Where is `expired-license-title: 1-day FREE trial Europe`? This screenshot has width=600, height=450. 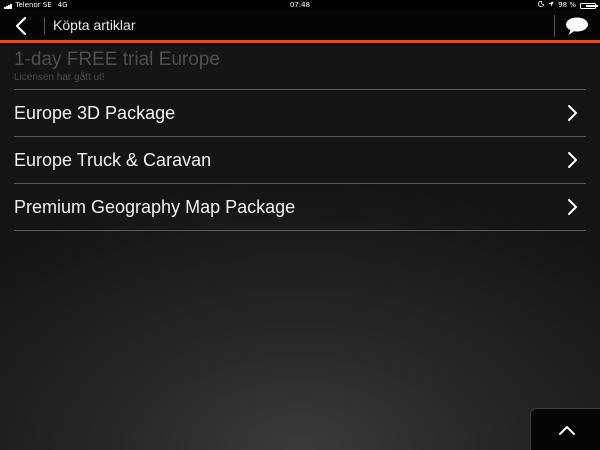 expired-license-title: 1-day FREE trial Europe is located at coordinates (117, 59).